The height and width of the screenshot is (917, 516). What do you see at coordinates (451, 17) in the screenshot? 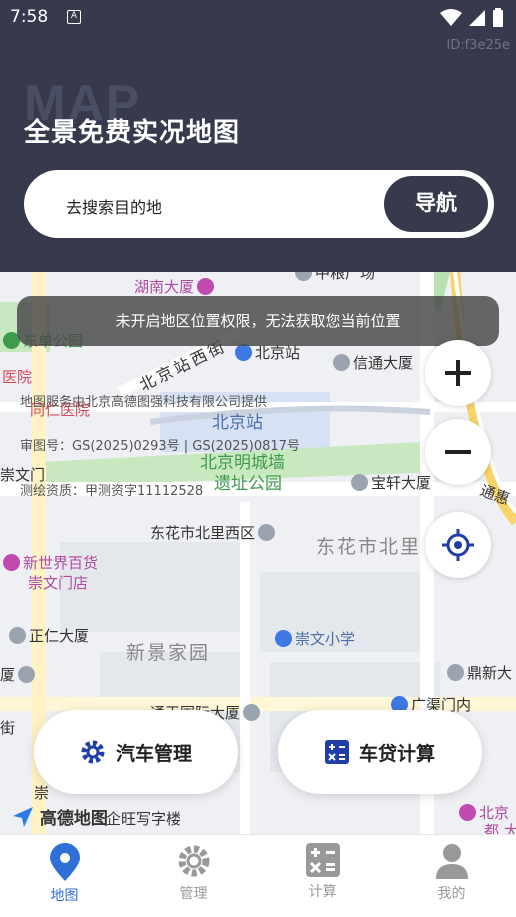
I see `wifi-icon` at bounding box center [451, 17].